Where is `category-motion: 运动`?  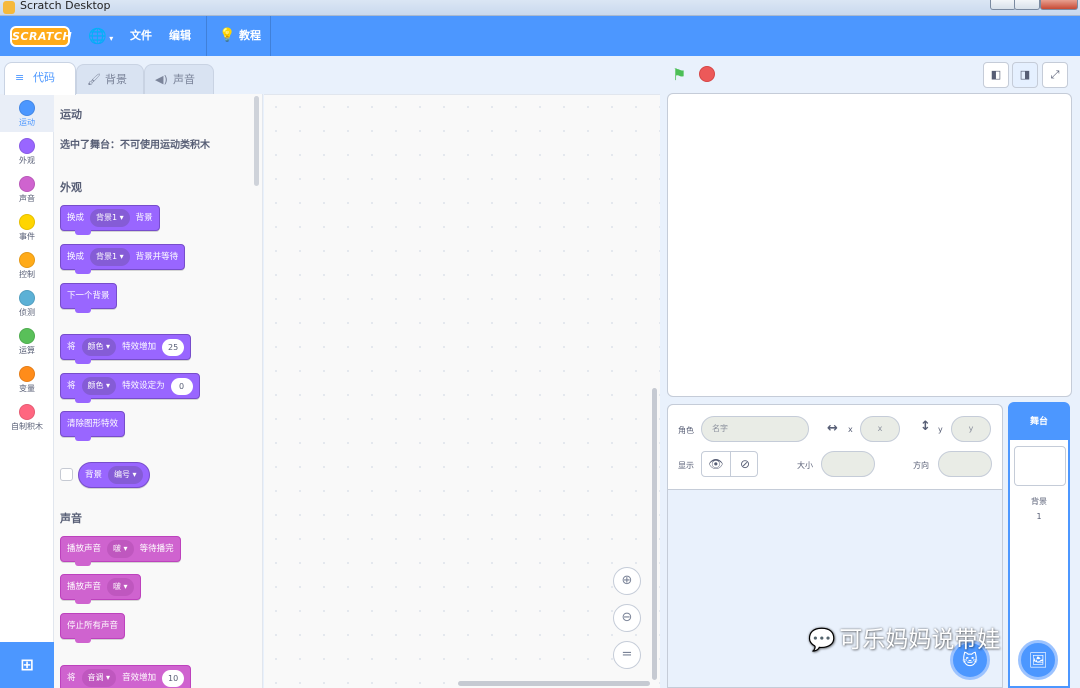 category-motion: 运动 is located at coordinates (27, 113).